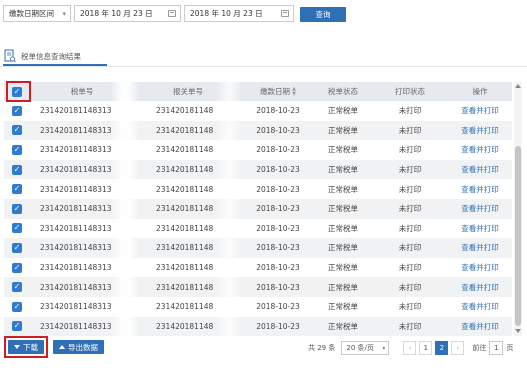 The height and width of the screenshot is (370, 527). I want to click on tab-active-indicator, so click(55, 65).